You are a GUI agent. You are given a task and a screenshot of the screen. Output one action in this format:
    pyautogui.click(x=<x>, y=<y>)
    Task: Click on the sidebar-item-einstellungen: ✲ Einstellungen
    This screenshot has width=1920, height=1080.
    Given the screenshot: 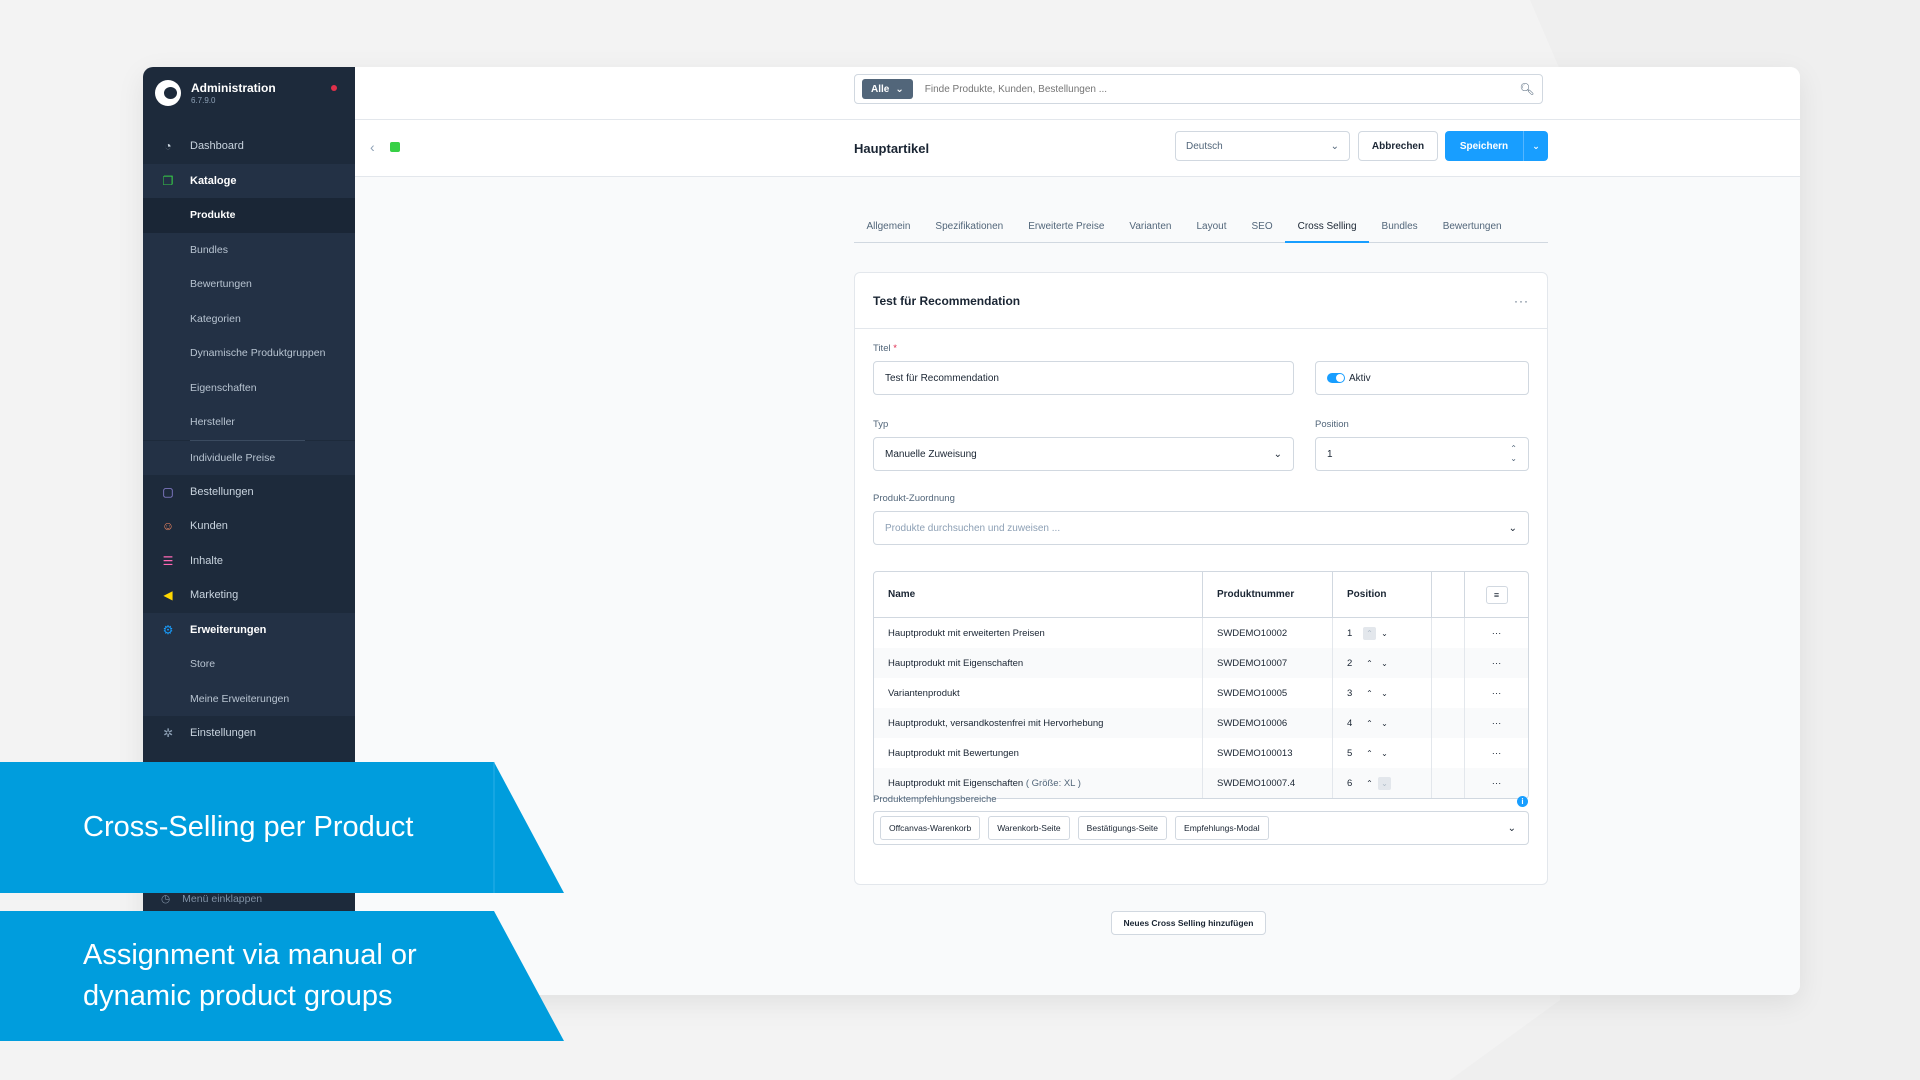 What is the action you would take?
    pyautogui.click(x=249, y=733)
    